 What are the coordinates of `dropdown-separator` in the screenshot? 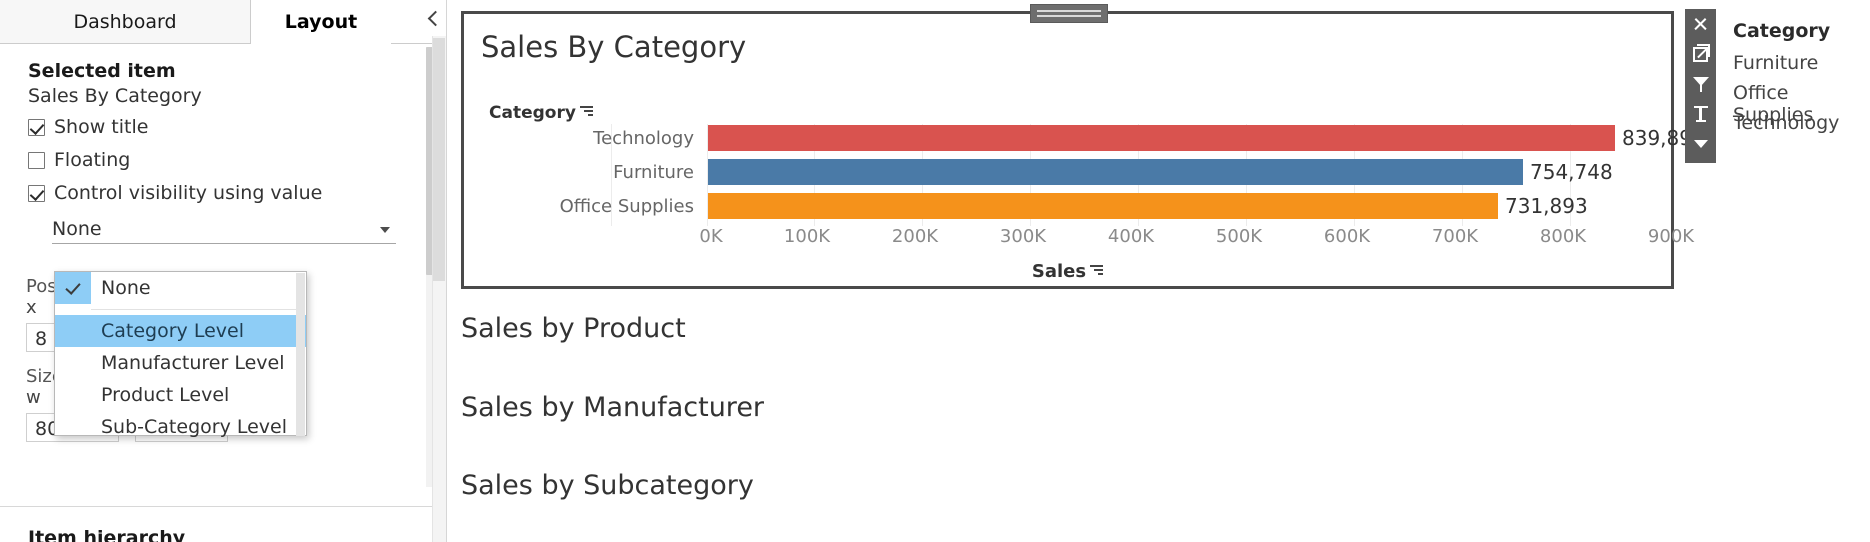 It's located at (194, 309).